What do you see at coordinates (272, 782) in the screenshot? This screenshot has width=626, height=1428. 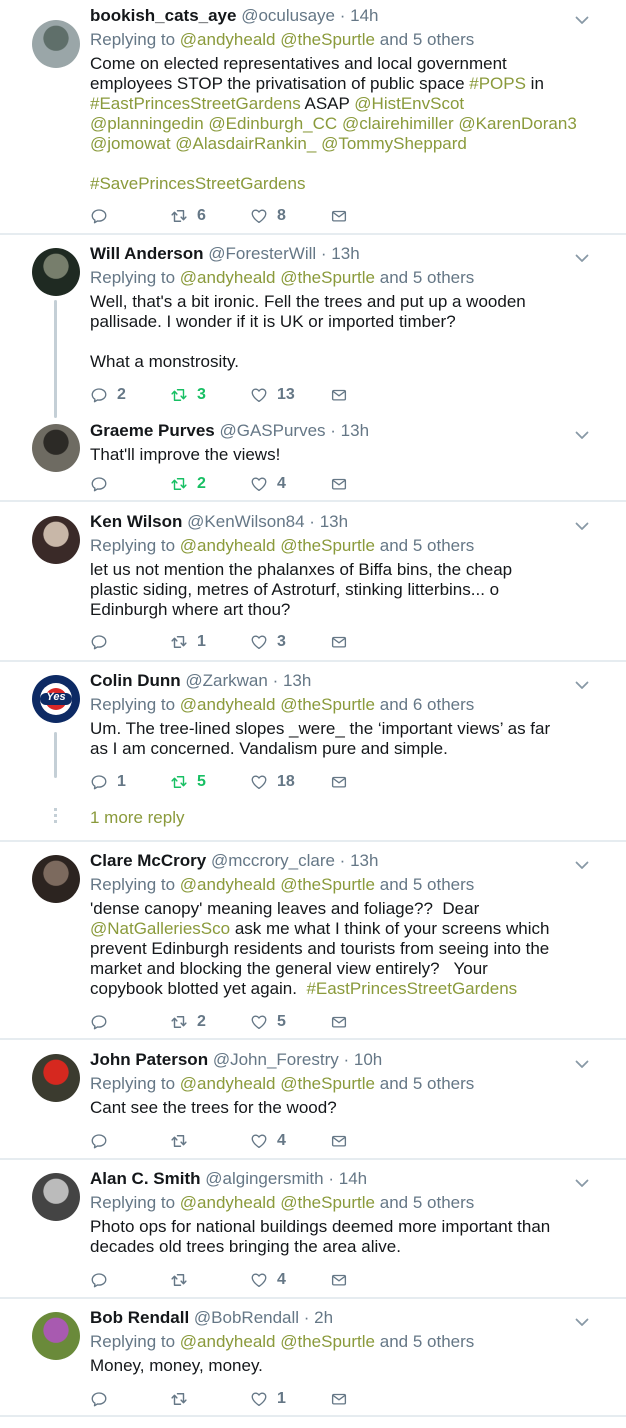 I see `like-button: 18` at bounding box center [272, 782].